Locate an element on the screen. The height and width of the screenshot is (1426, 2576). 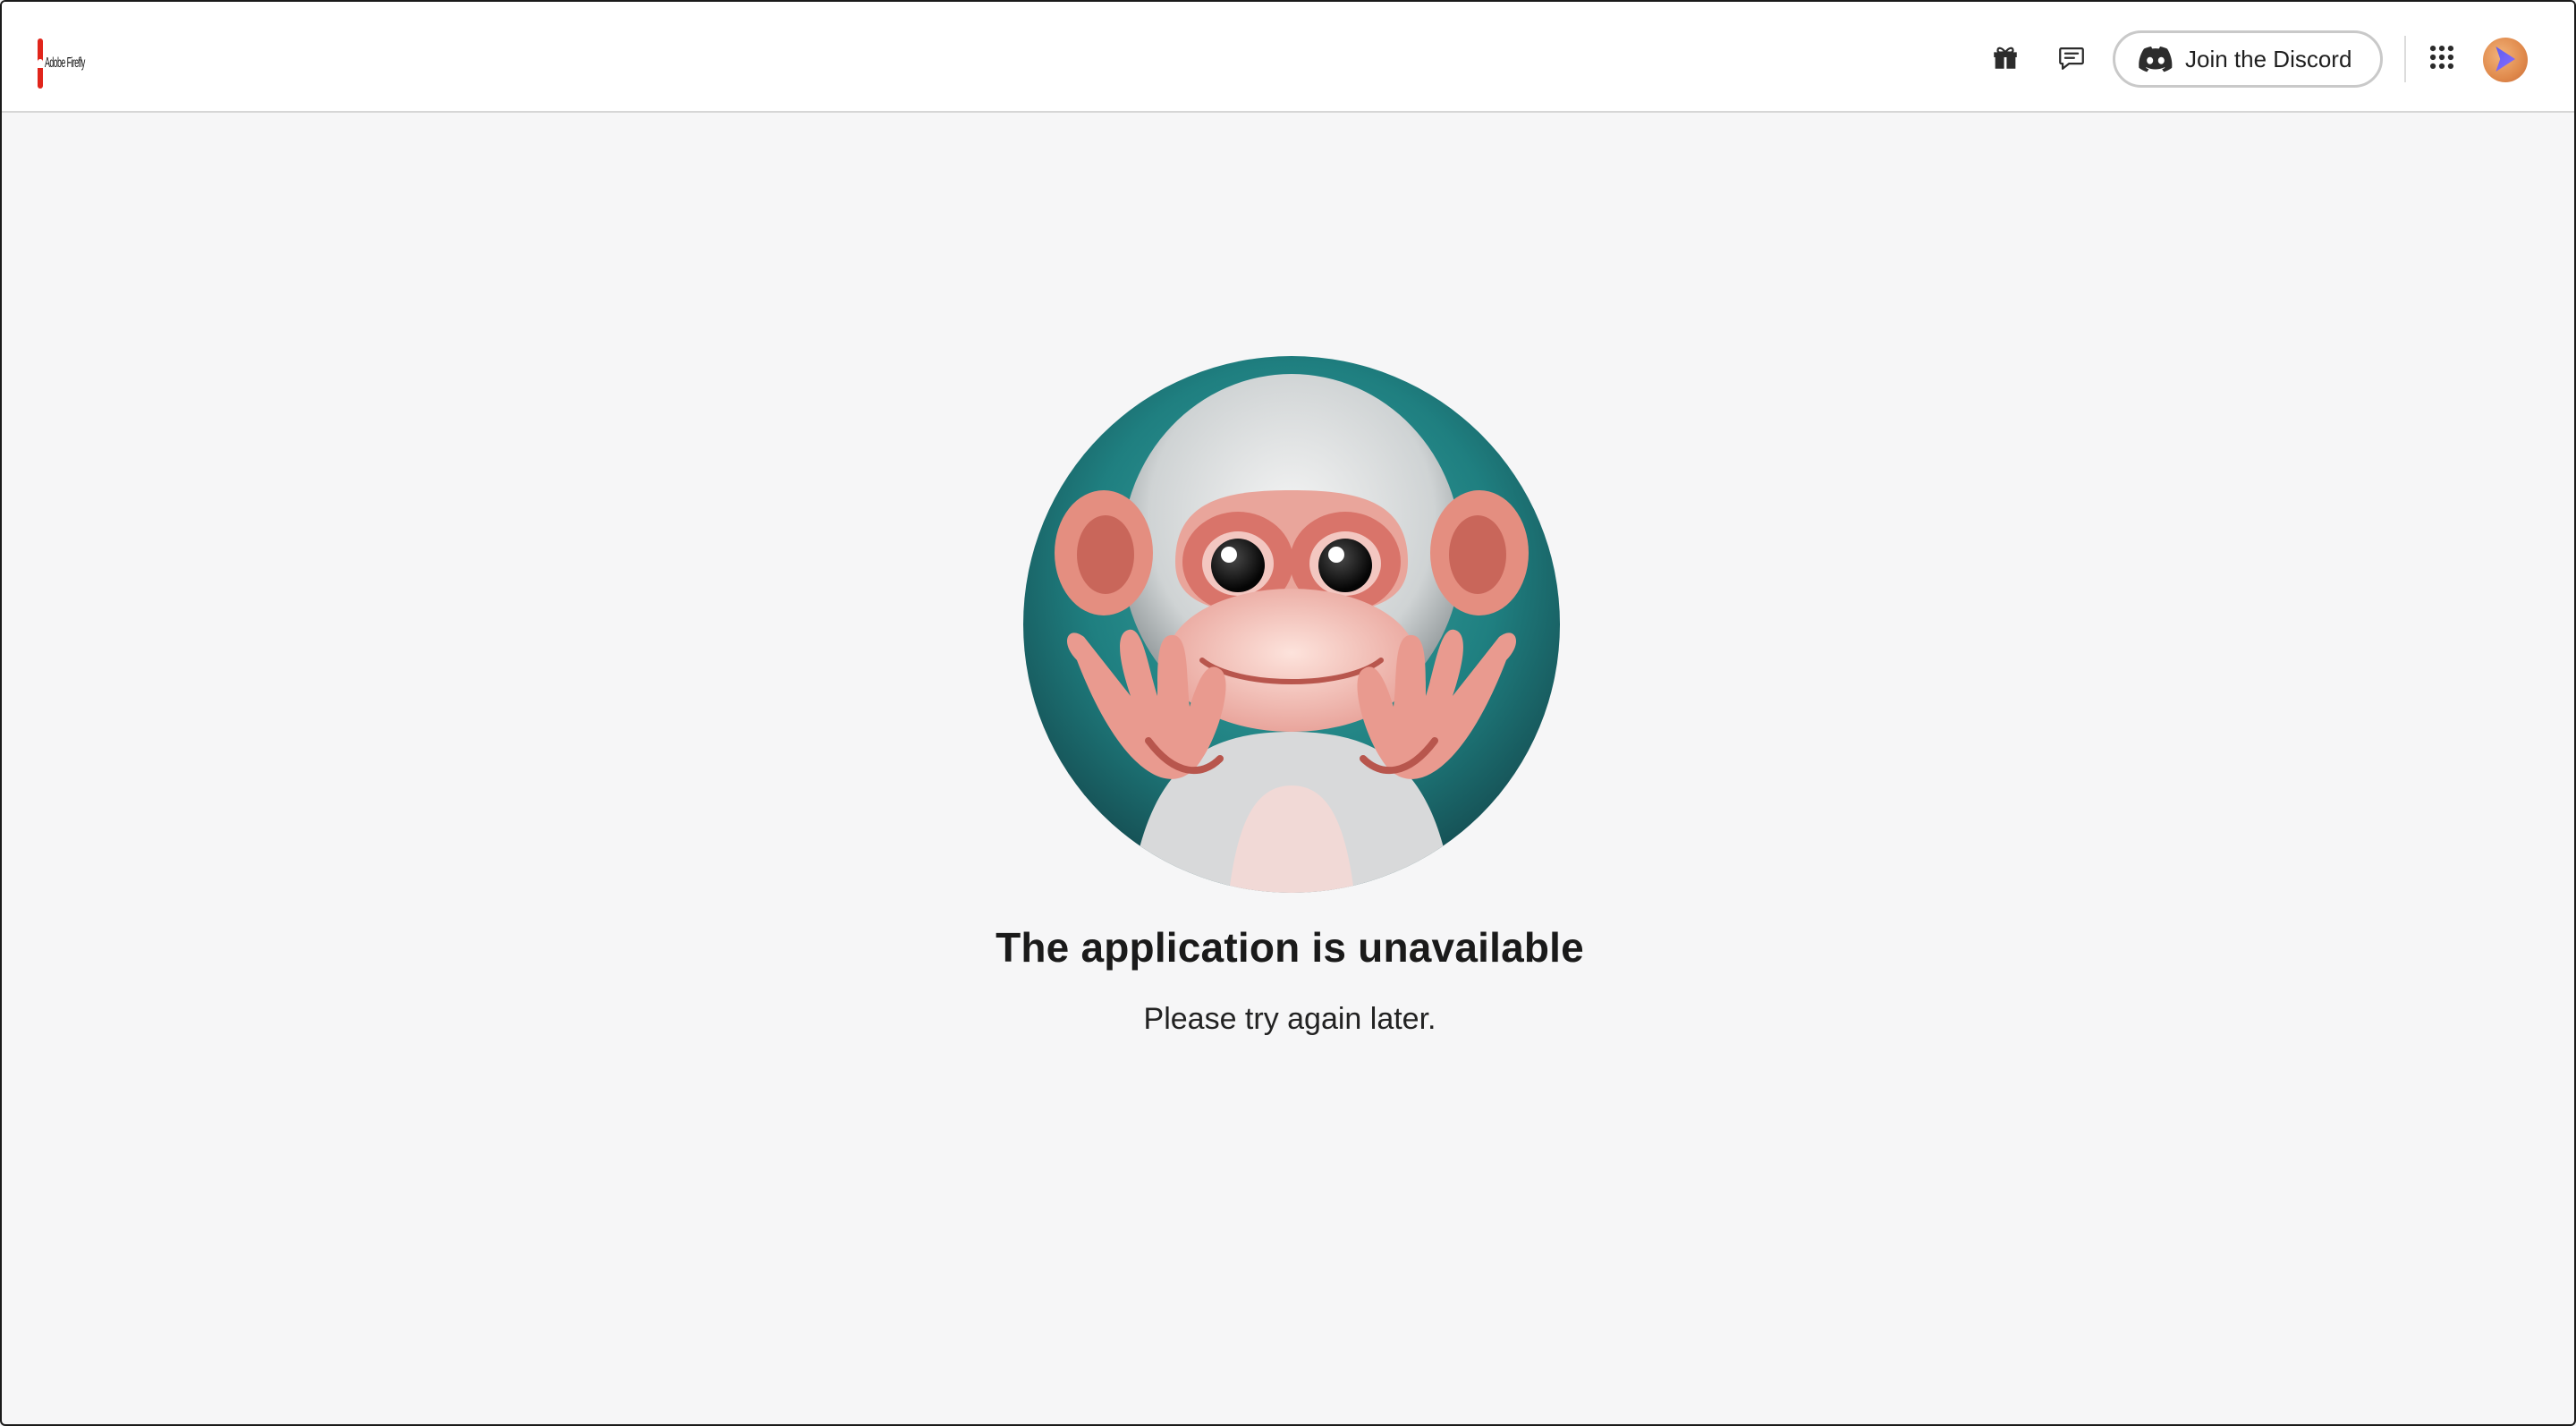
discord-icon is located at coordinates (2156, 59).